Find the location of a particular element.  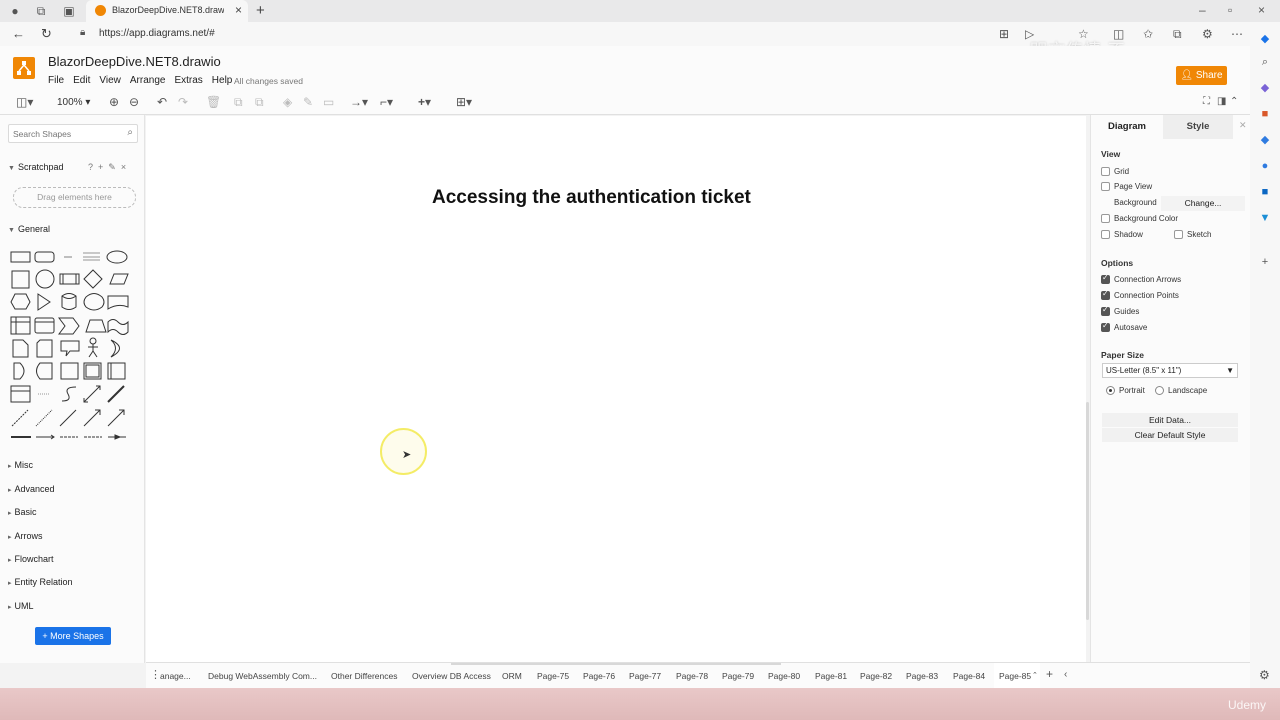

gear-icon: ⚙ is located at coordinates (1264, 675).